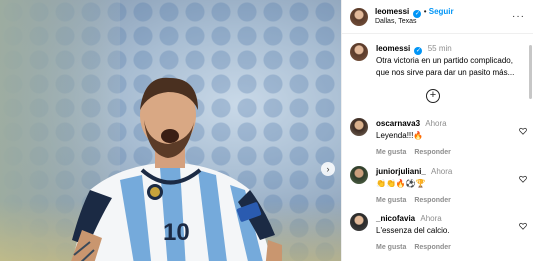 This screenshot has height=261, width=533. Describe the element at coordinates (328, 169) in the screenshot. I see `next-image-button: ›` at that location.